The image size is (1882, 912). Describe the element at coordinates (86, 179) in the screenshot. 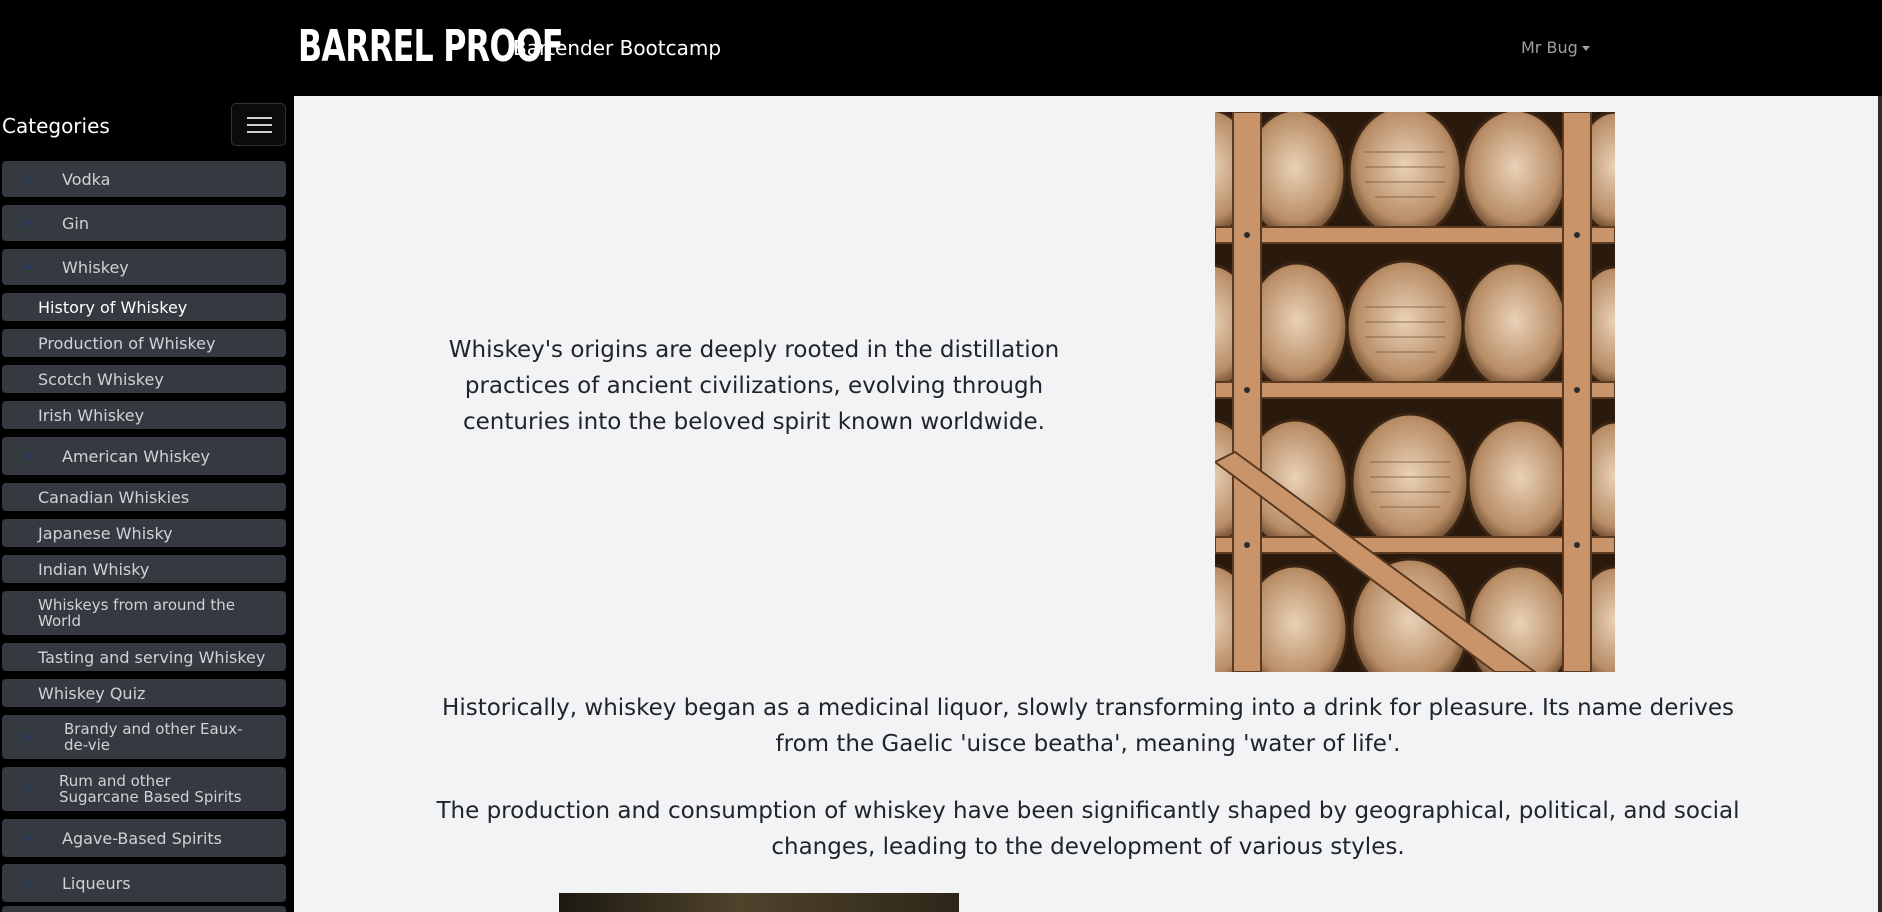

I see `sidebar-item-label: Vodka` at that location.